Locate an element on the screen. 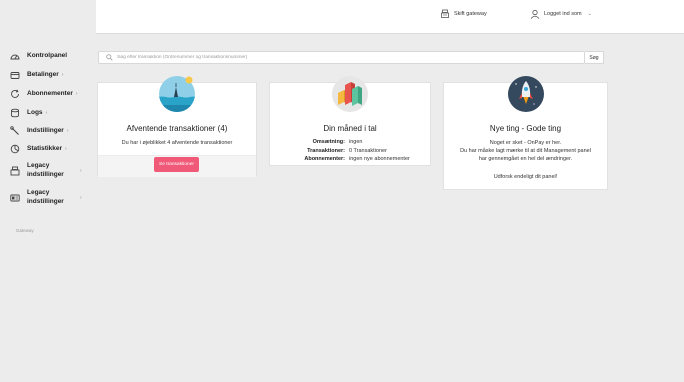  sidebar-item-label: Betalinger is located at coordinates (43, 74).